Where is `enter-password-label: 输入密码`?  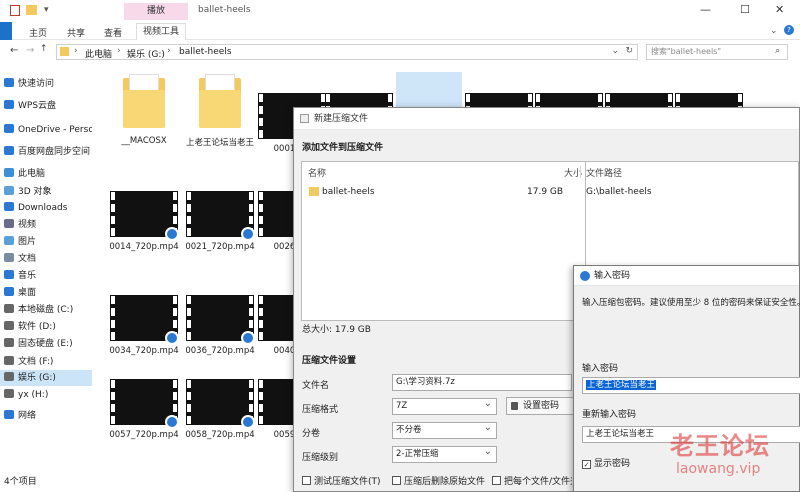 enter-password-label: 输入密码 is located at coordinates (600, 369).